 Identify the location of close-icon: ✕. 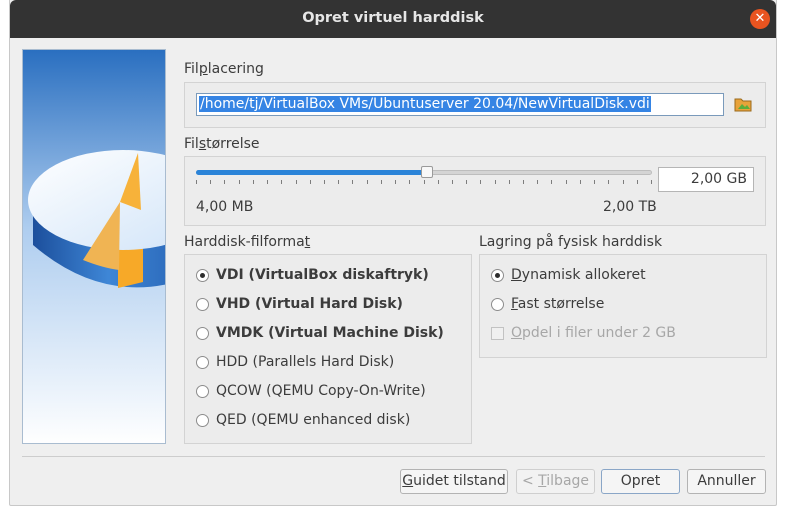
(760, 19).